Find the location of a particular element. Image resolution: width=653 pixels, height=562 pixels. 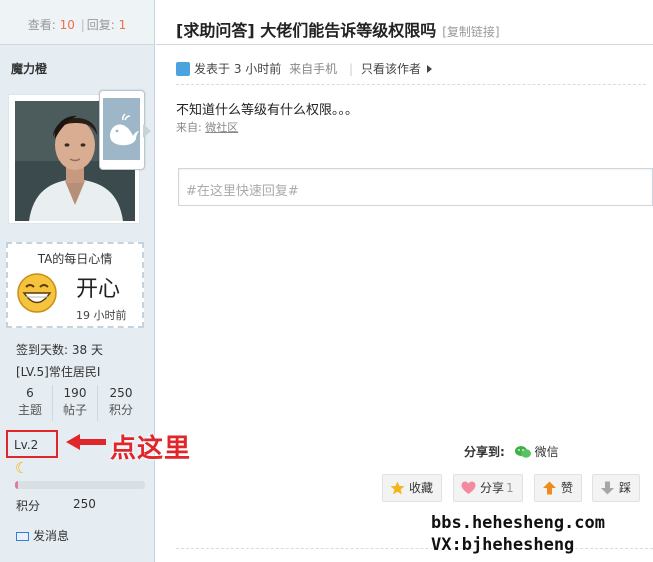

watermark-line-2: VX:bjhehesheng is located at coordinates (503, 545).